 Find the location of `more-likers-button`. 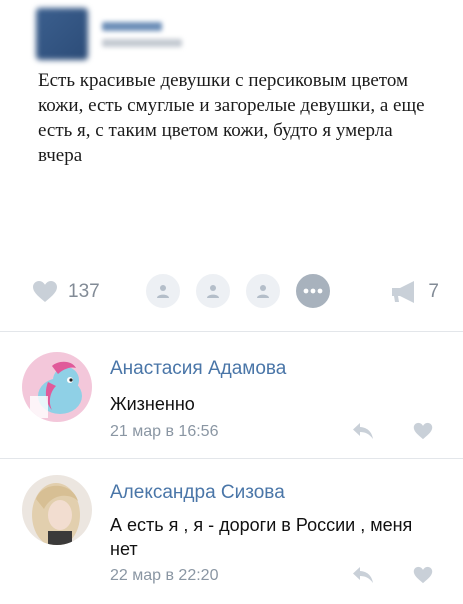

more-likers-button is located at coordinates (313, 291).